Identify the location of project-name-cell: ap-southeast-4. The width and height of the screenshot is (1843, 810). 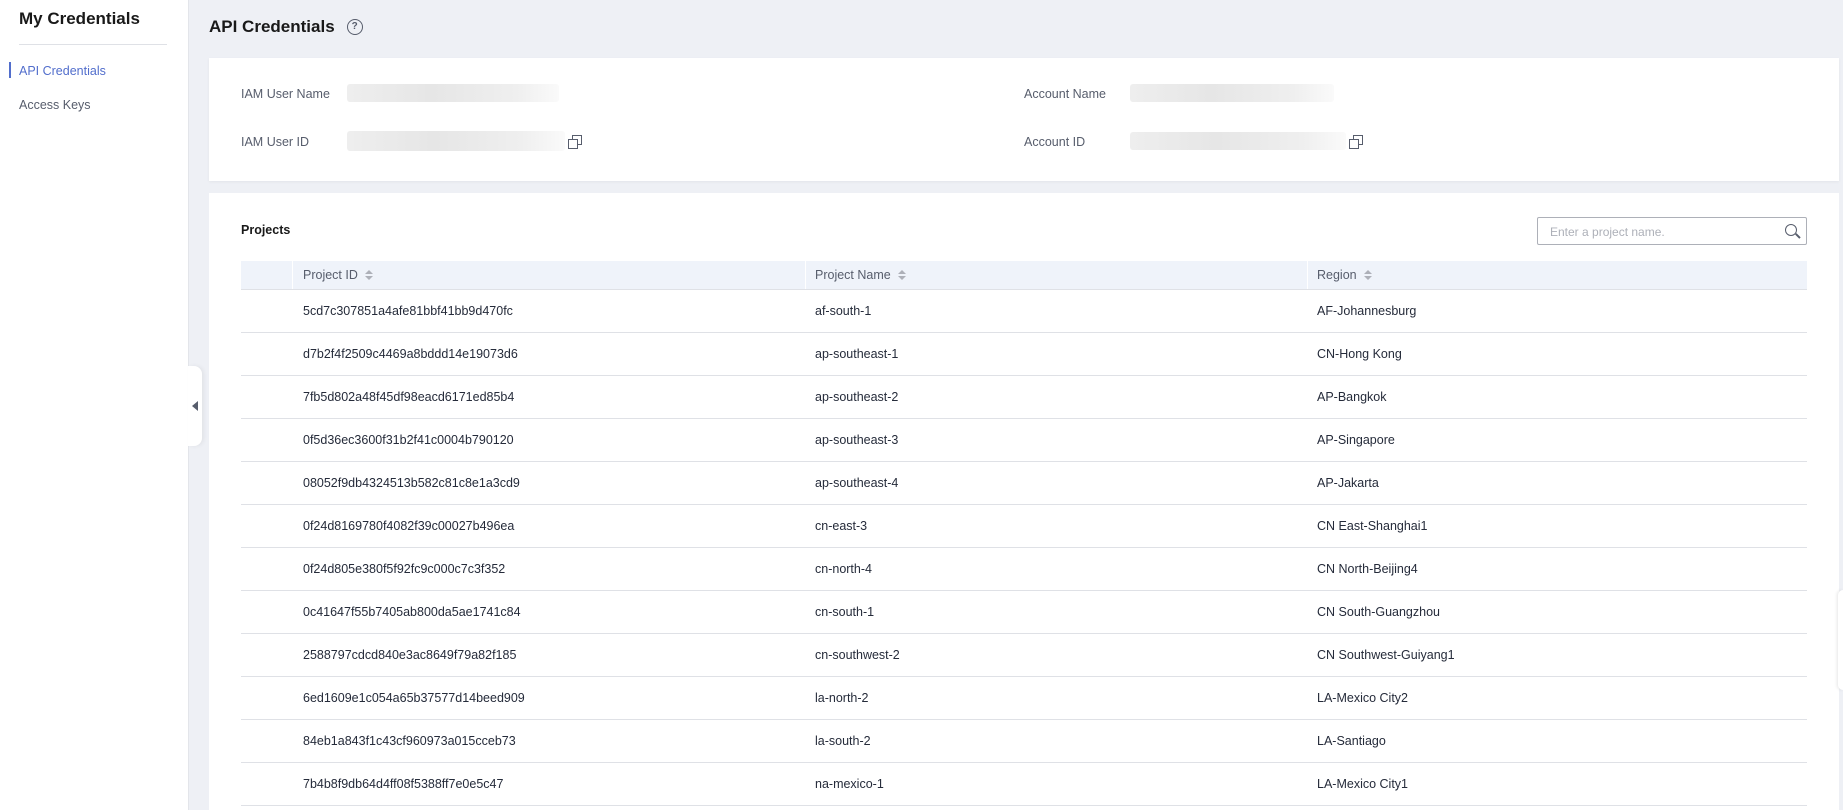
(857, 483).